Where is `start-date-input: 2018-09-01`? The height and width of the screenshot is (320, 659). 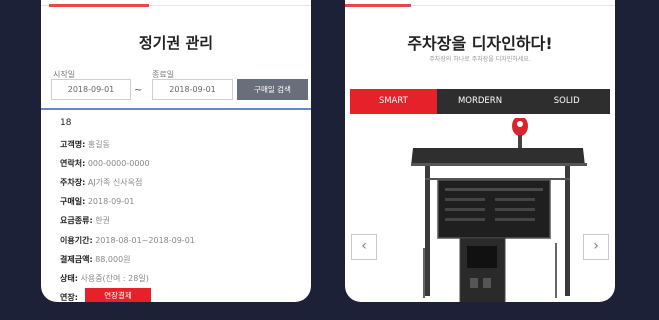
start-date-input: 2018-09-01 is located at coordinates (91, 89).